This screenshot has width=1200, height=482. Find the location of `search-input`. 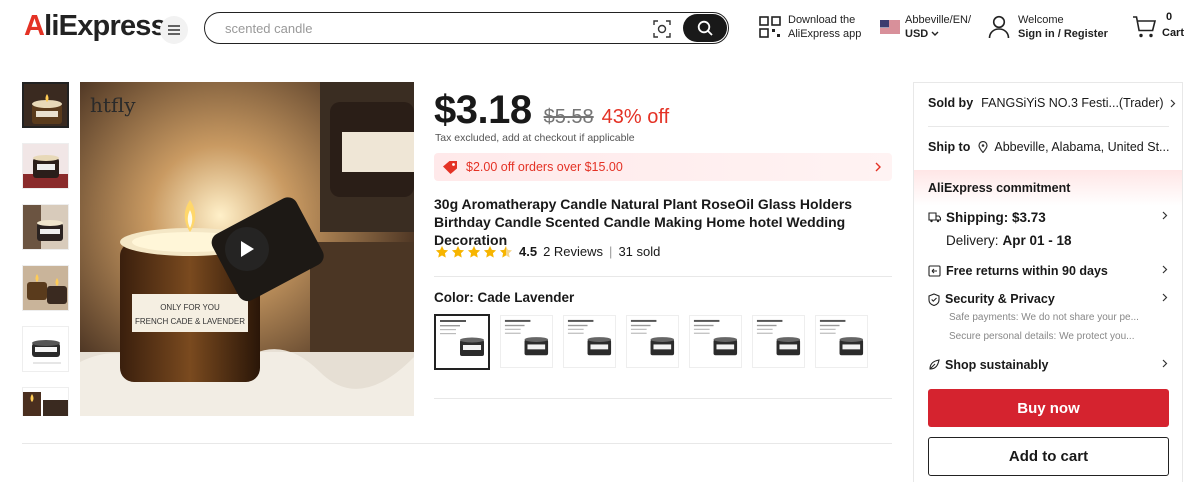

search-input is located at coordinates (425, 28).